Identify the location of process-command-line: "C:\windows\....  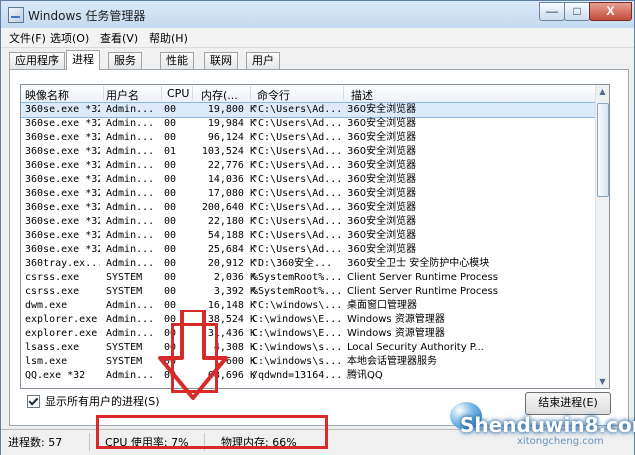
(297, 305).